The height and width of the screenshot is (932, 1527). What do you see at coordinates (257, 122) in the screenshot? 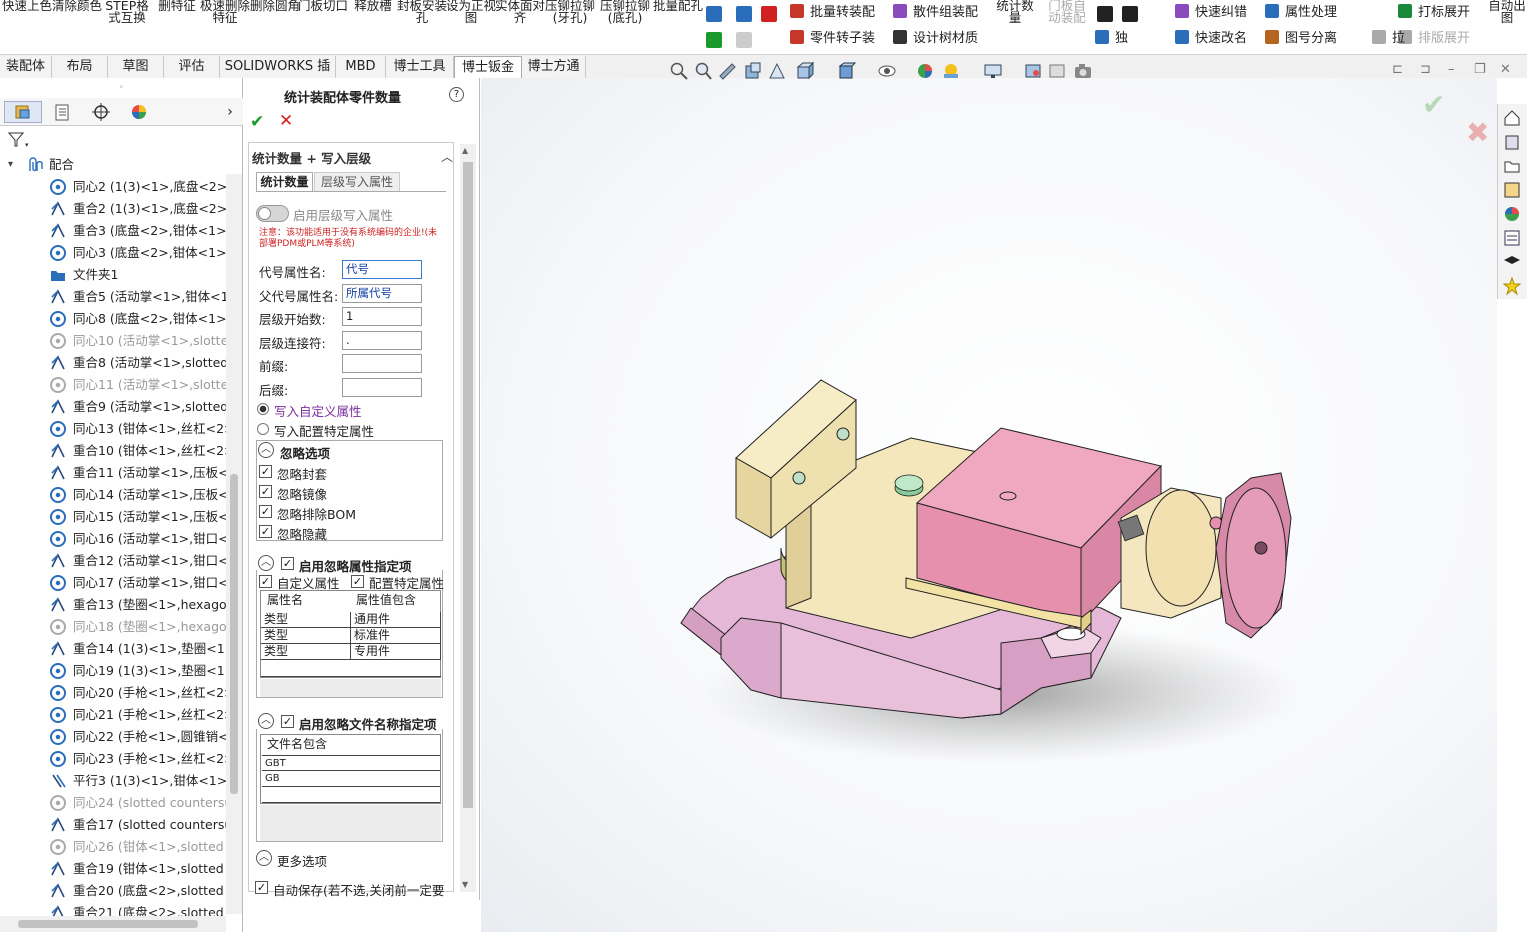
I see `ok-check-icon: ✔` at bounding box center [257, 122].